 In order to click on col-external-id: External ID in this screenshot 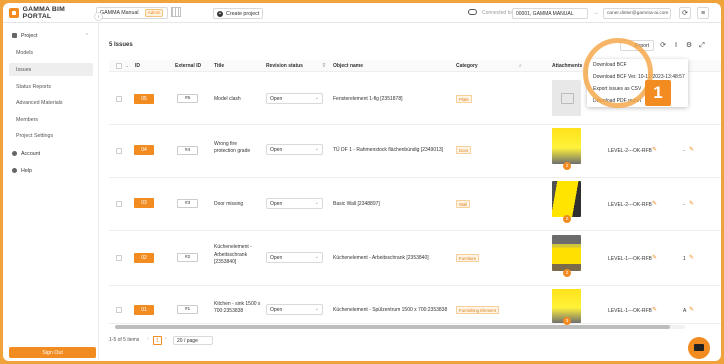, I will do `click(188, 66)`.